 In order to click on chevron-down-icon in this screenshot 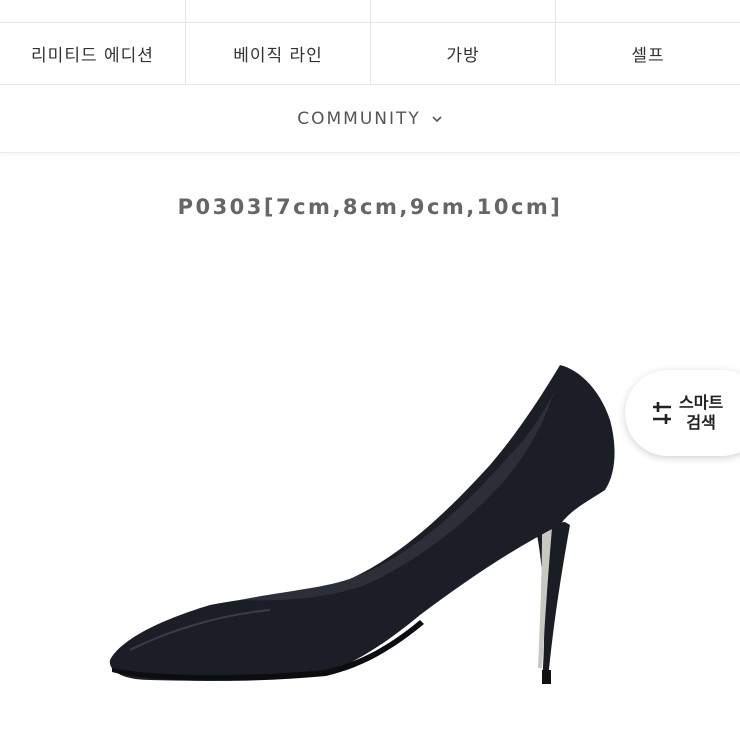, I will do `click(437, 118)`.